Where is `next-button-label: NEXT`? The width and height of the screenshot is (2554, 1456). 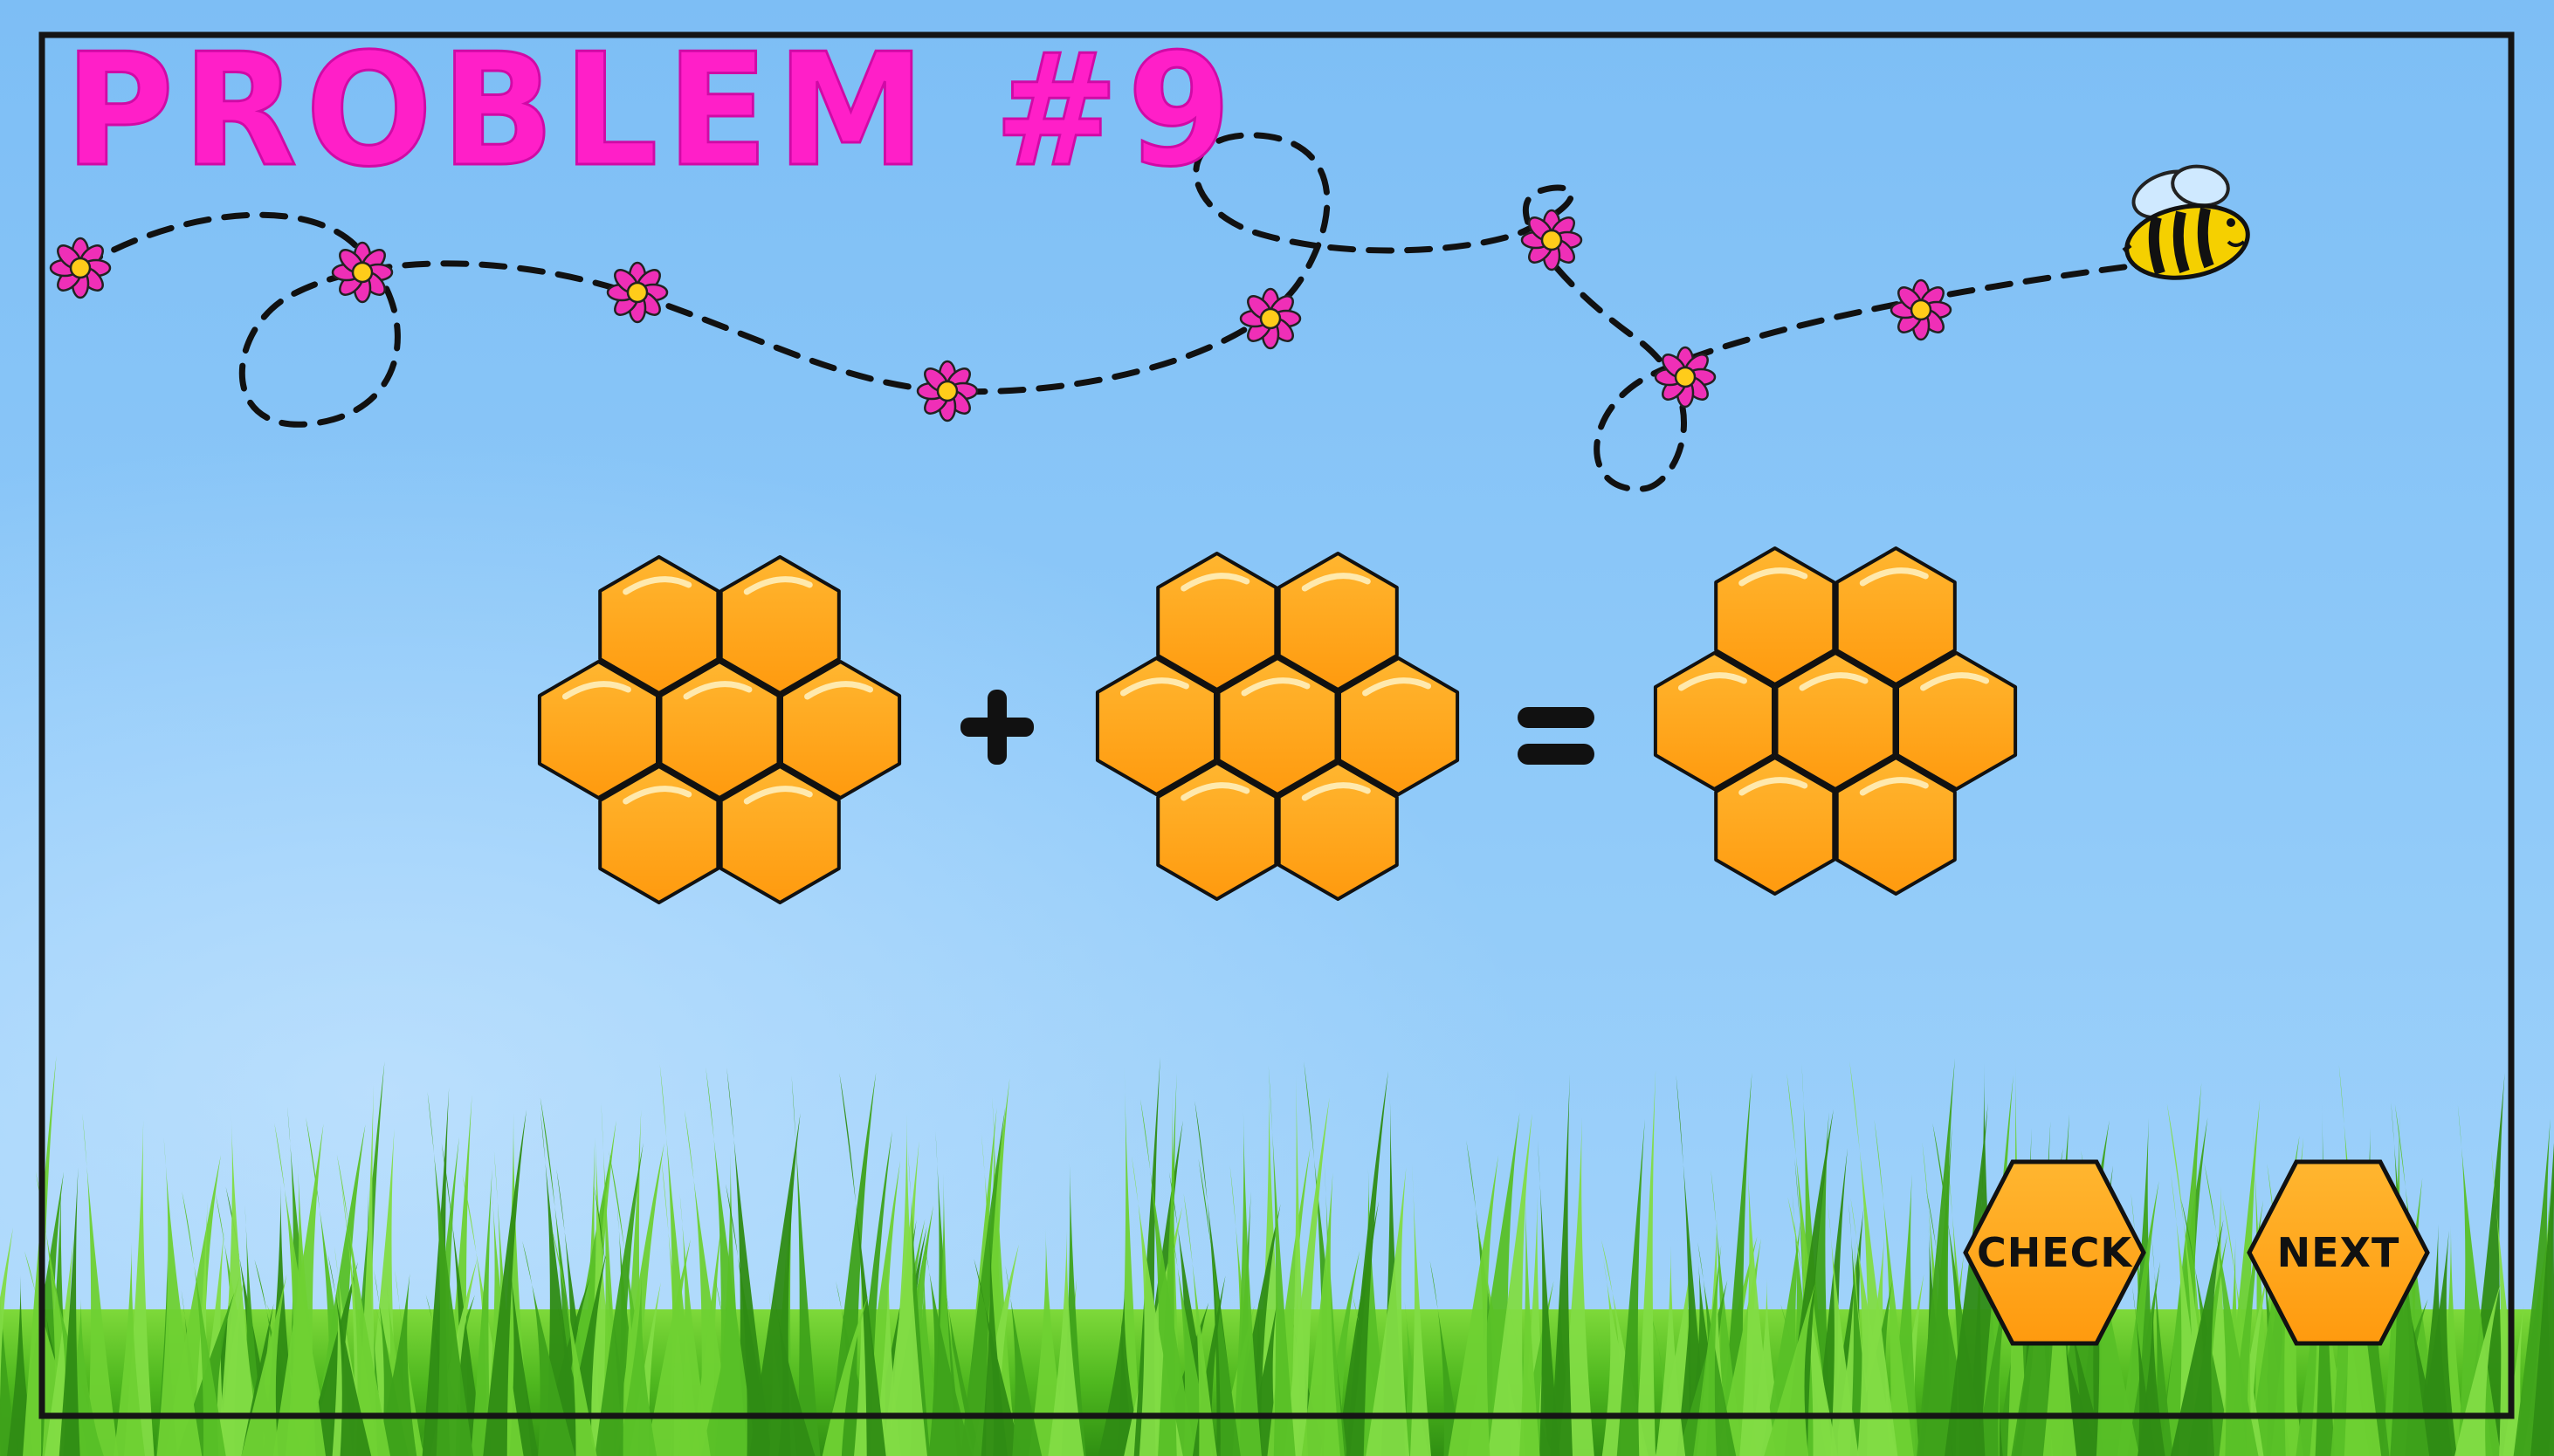 next-button-label: NEXT is located at coordinates (2338, 1252).